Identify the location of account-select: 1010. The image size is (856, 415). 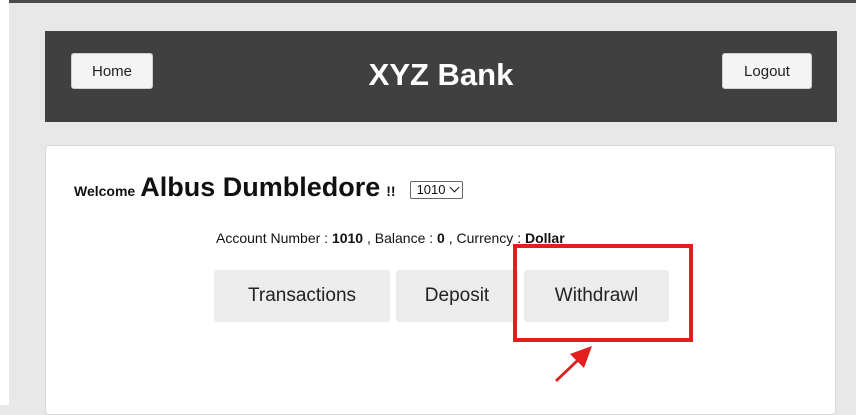
(436, 189).